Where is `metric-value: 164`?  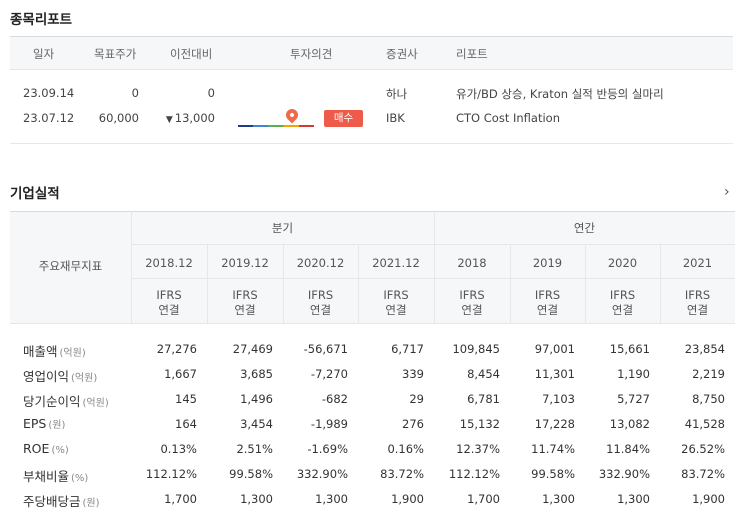
metric-value: 164 is located at coordinates (186, 424).